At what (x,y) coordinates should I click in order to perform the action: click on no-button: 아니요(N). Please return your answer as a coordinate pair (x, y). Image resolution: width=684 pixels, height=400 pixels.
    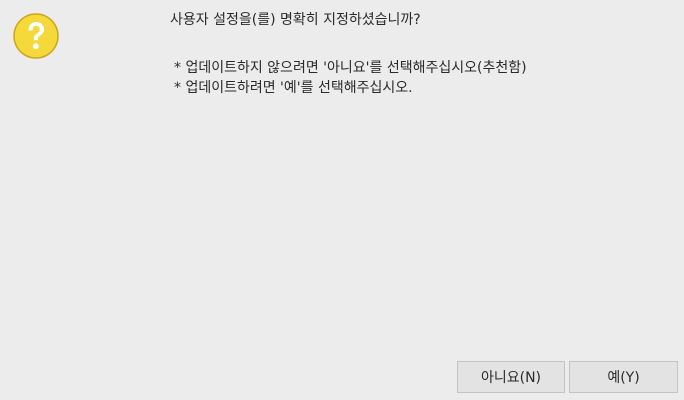
    Looking at the image, I should click on (511, 377).